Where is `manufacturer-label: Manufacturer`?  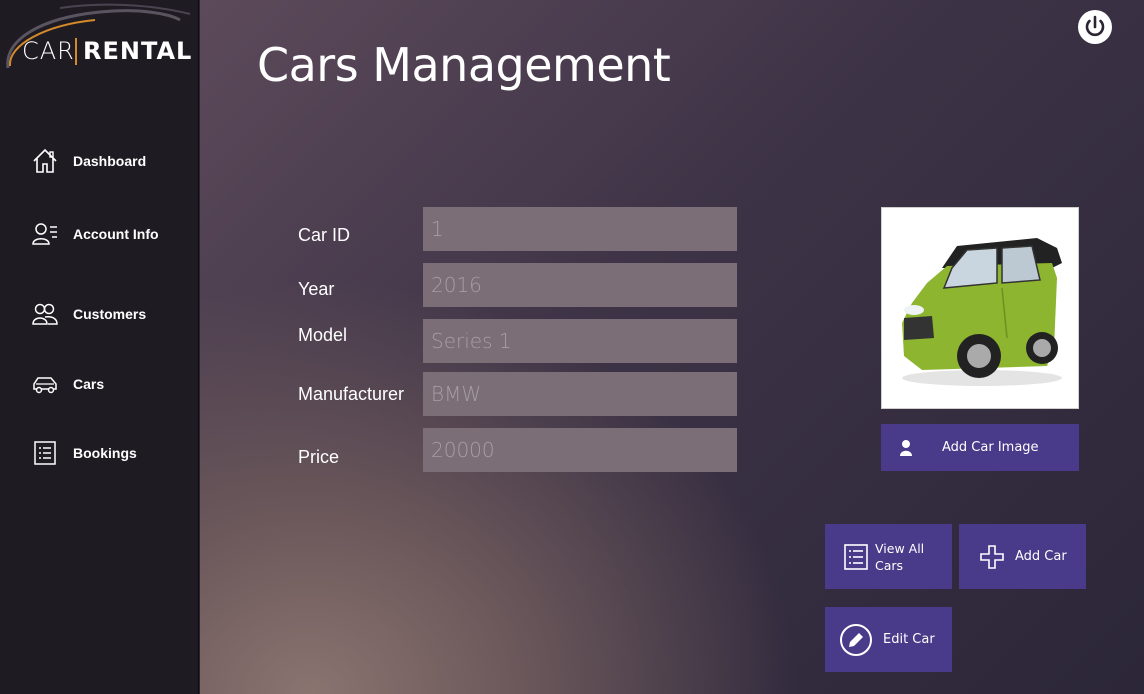
manufacturer-label: Manufacturer is located at coordinates (351, 394).